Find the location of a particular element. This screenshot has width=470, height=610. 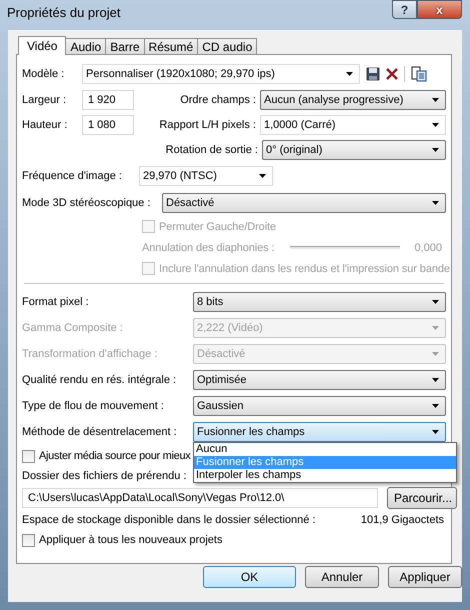

copy-icon is located at coordinates (419, 74).